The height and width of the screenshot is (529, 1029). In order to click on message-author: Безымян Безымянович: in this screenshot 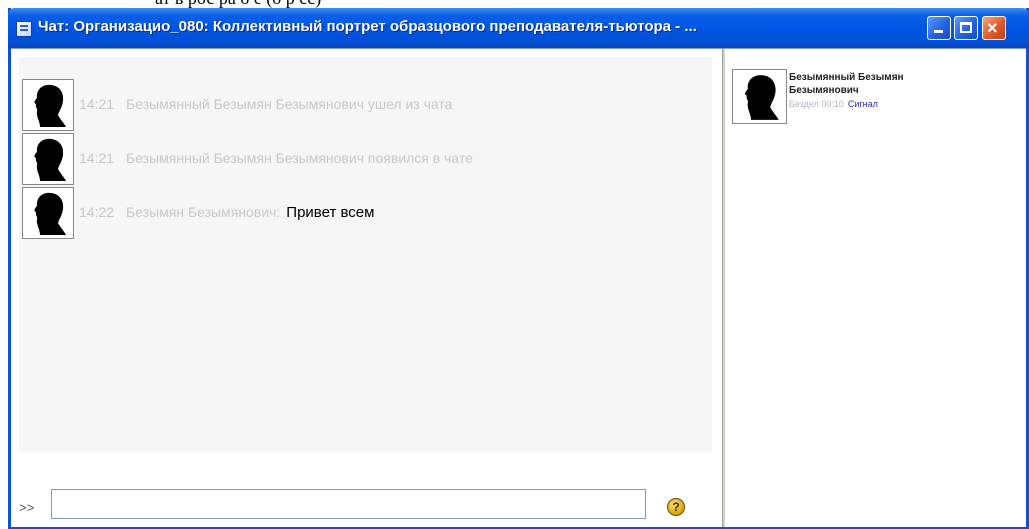, I will do `click(203, 212)`.